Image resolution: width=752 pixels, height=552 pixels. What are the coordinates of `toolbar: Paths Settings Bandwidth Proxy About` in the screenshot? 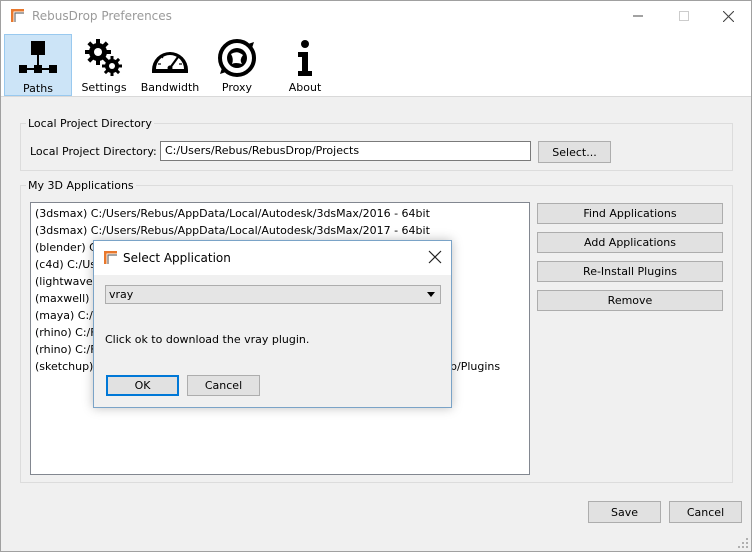 It's located at (376, 65).